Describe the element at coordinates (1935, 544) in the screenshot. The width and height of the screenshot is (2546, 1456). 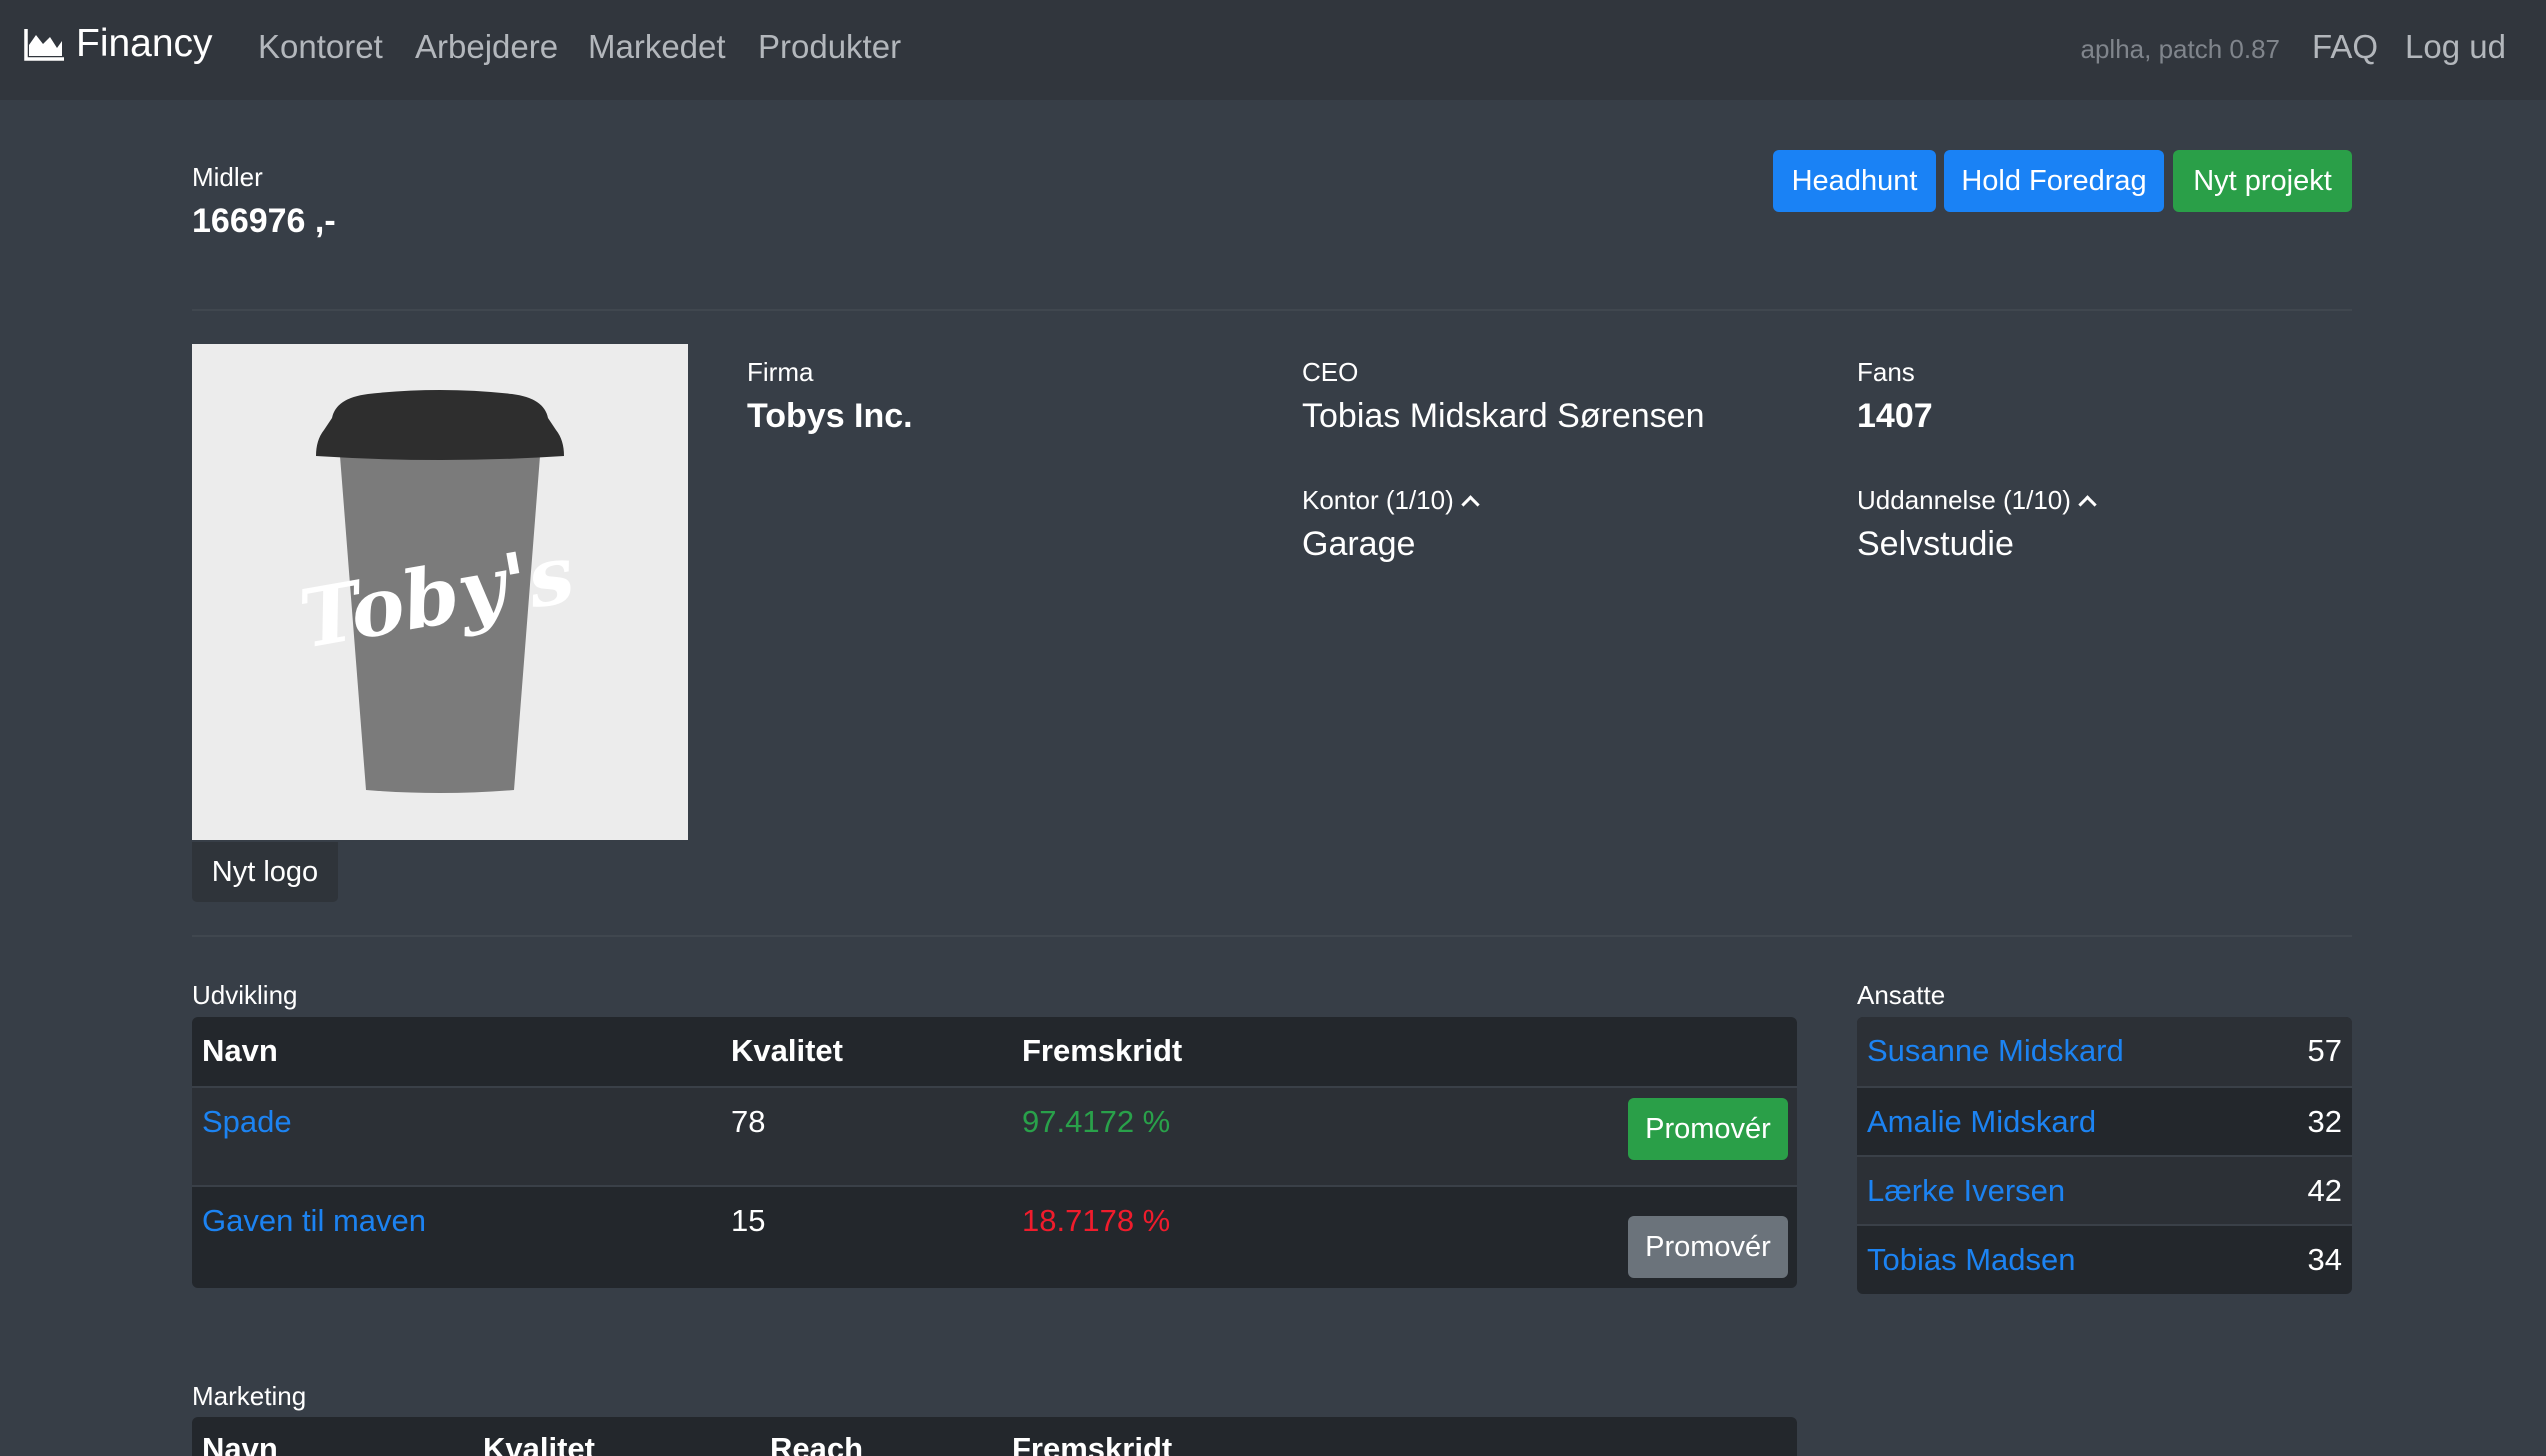
I see `education-value: Selvstudie` at that location.